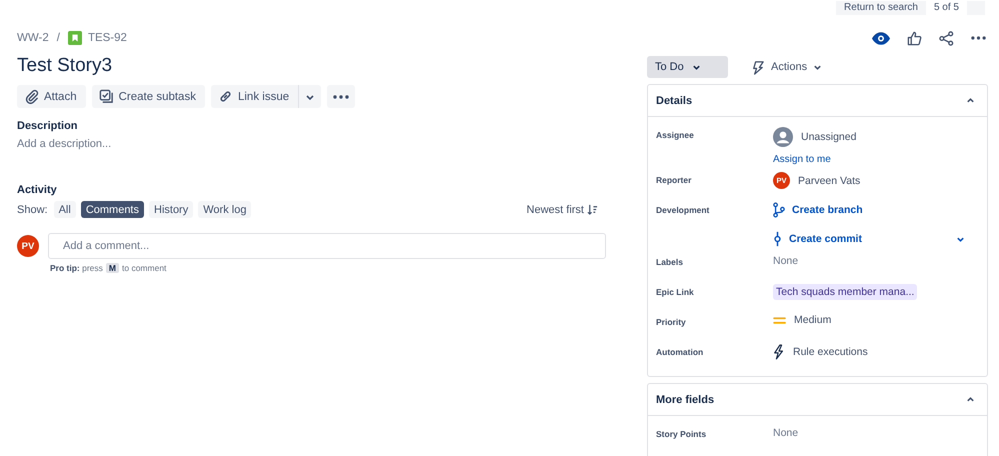 The height and width of the screenshot is (456, 999). I want to click on activity-heading: Activity, so click(37, 190).